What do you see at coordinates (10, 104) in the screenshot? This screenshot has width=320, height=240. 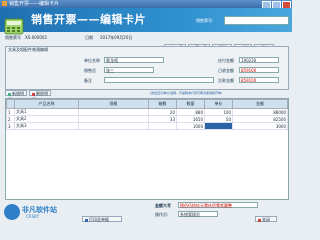 I see `col-index` at bounding box center [10, 104].